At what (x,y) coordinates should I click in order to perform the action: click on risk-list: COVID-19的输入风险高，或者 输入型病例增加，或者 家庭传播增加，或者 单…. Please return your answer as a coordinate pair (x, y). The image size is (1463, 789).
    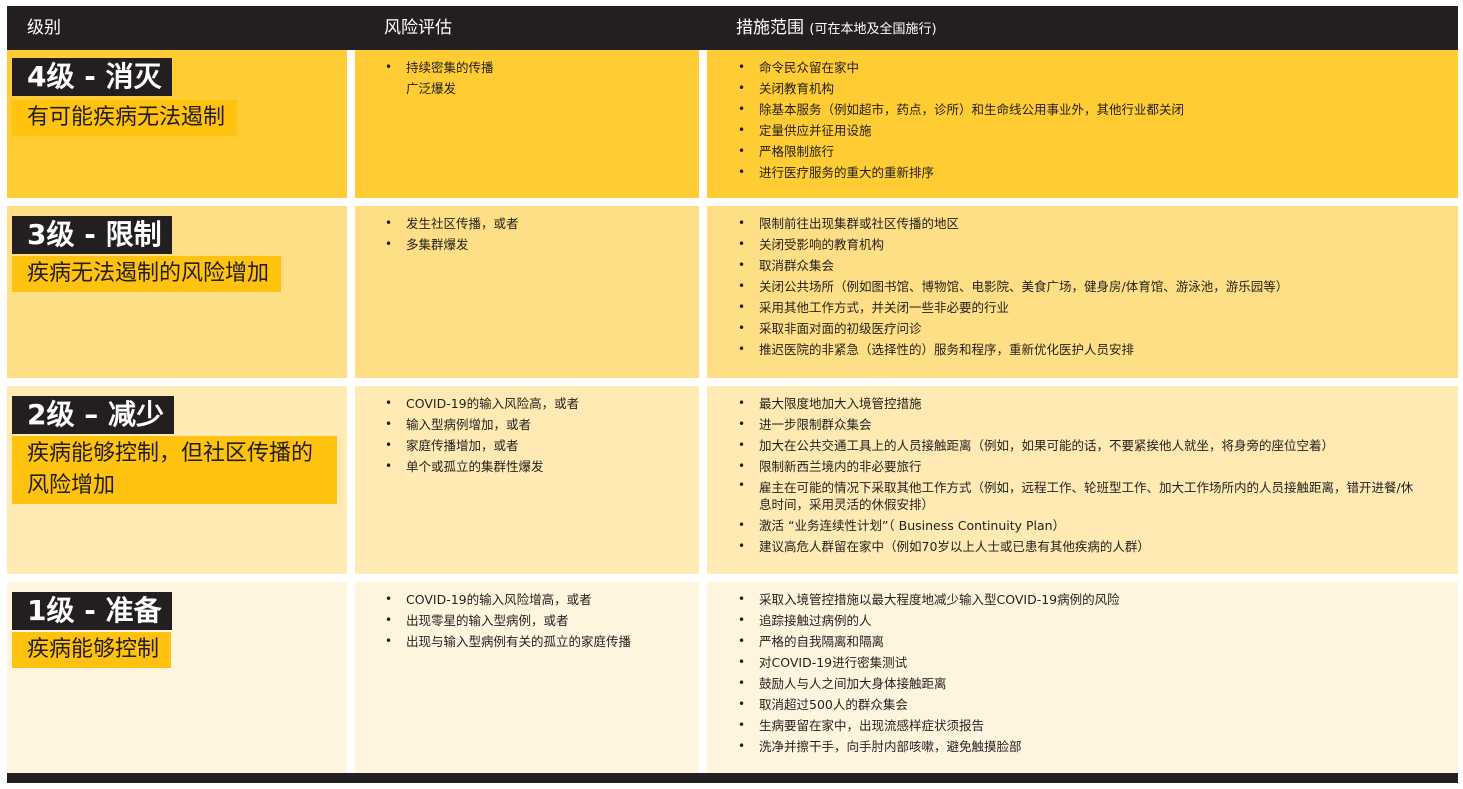
    Looking at the image, I should click on (482, 435).